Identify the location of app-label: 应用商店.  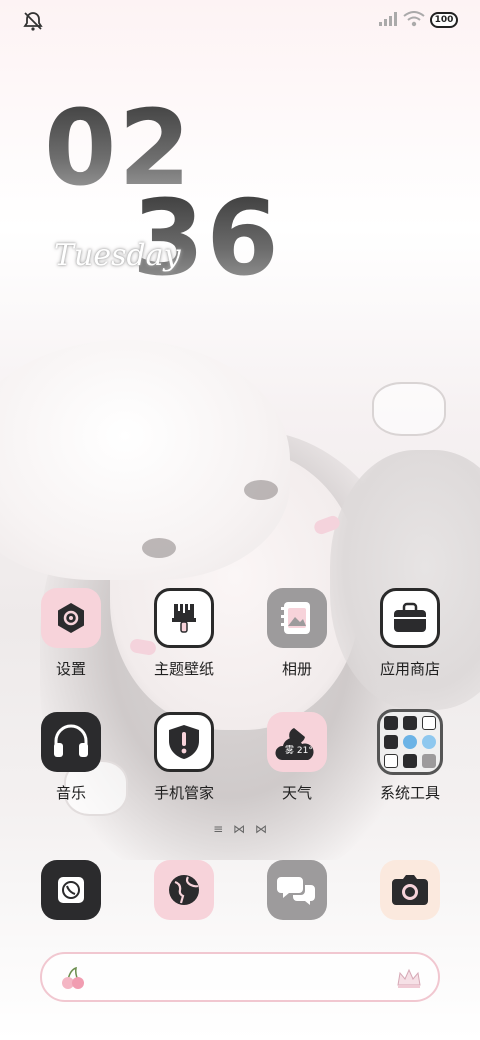
(409, 669).